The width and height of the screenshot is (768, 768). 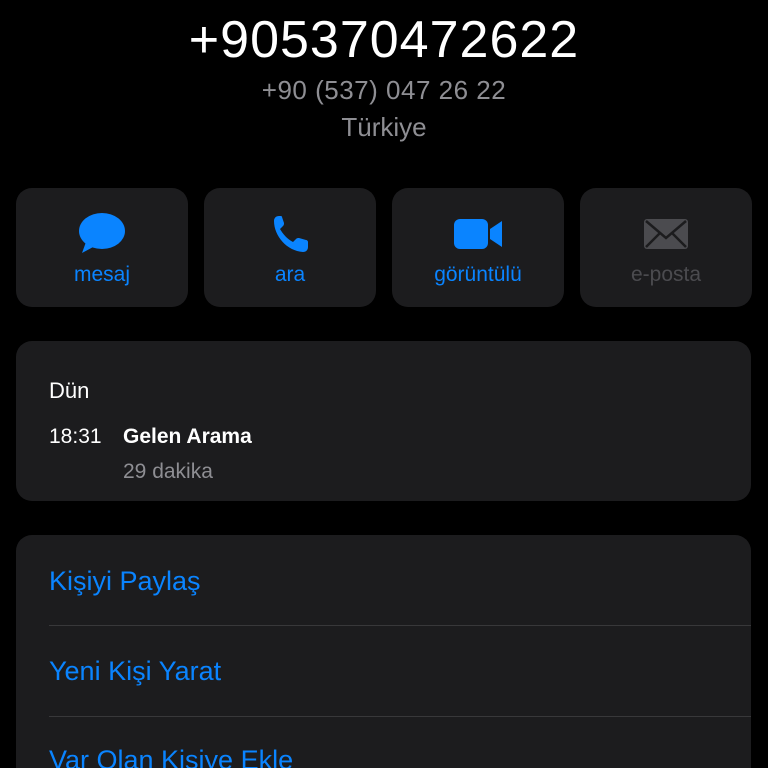 What do you see at coordinates (291, 234) in the screenshot?
I see `phone-icon` at bounding box center [291, 234].